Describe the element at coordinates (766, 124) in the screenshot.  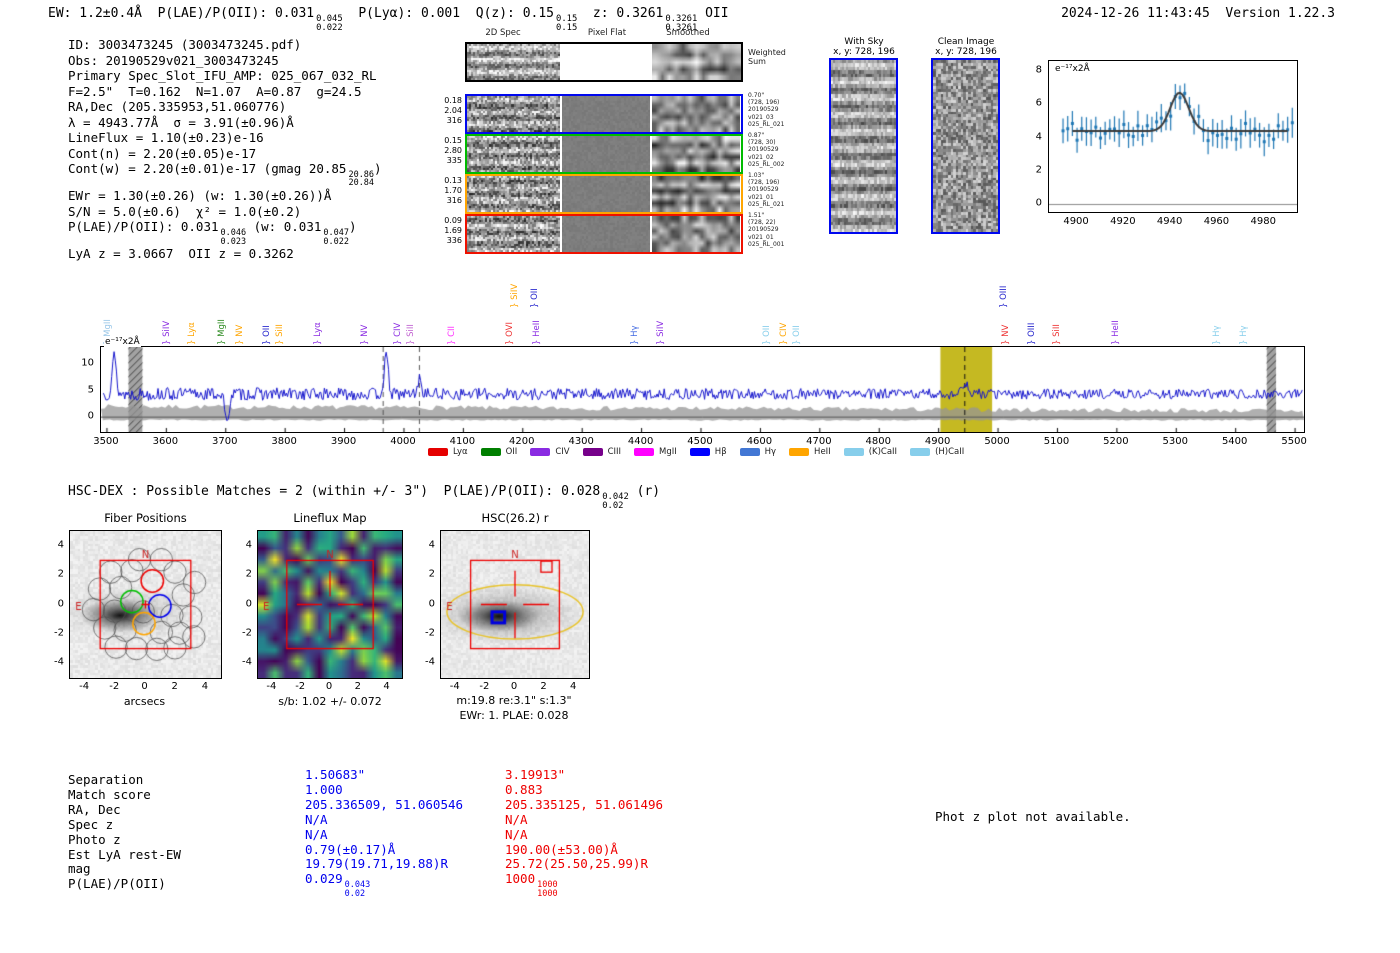
I see `annotation-line: 025_RL_021` at that location.